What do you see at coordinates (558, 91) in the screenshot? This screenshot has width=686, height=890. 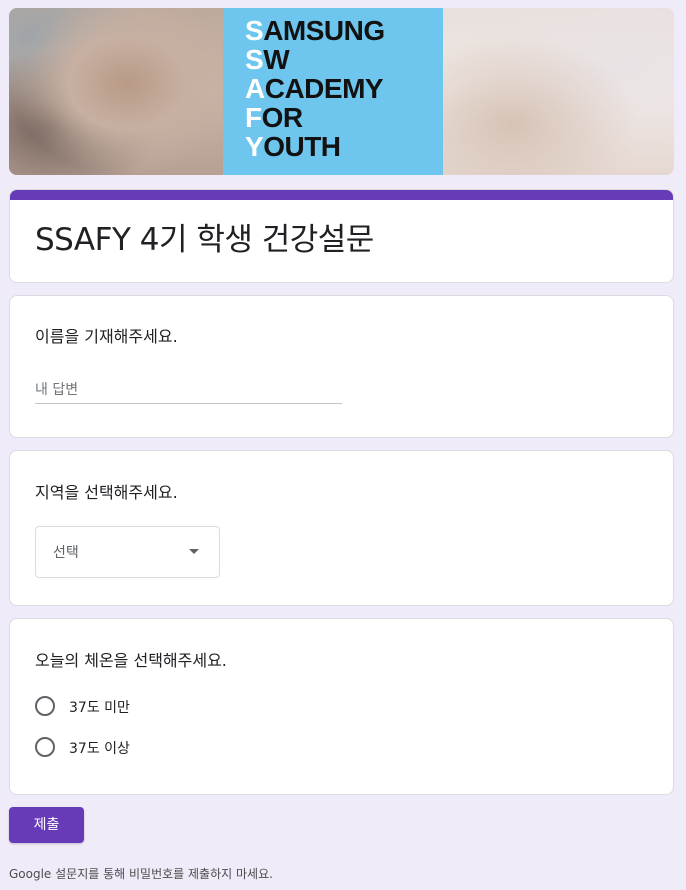 I see `banner-photo-right` at bounding box center [558, 91].